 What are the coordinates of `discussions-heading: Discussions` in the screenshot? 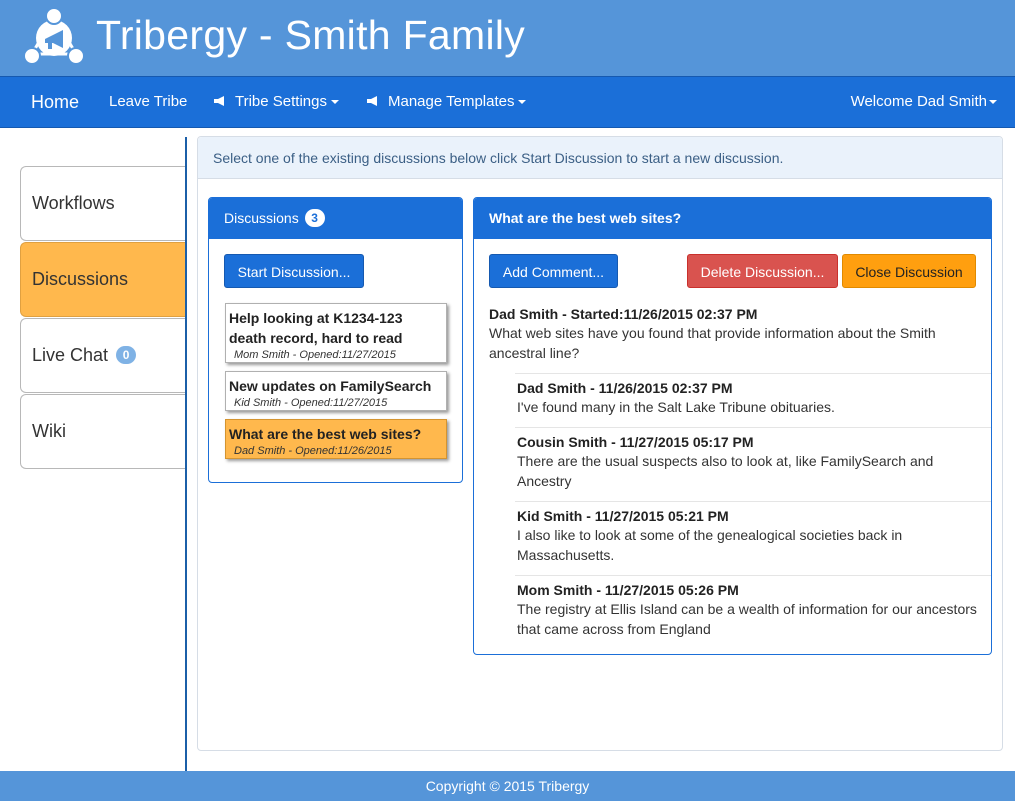 It's located at (261, 218).